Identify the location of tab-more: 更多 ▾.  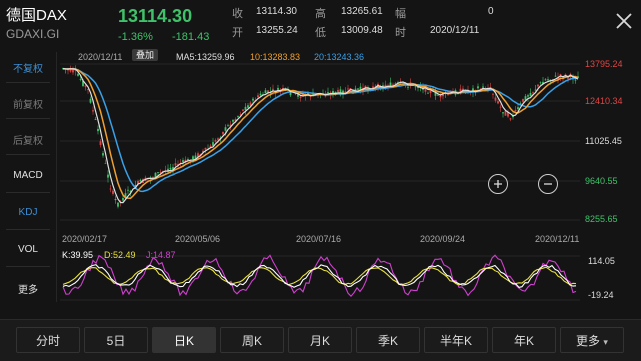
(592, 340).